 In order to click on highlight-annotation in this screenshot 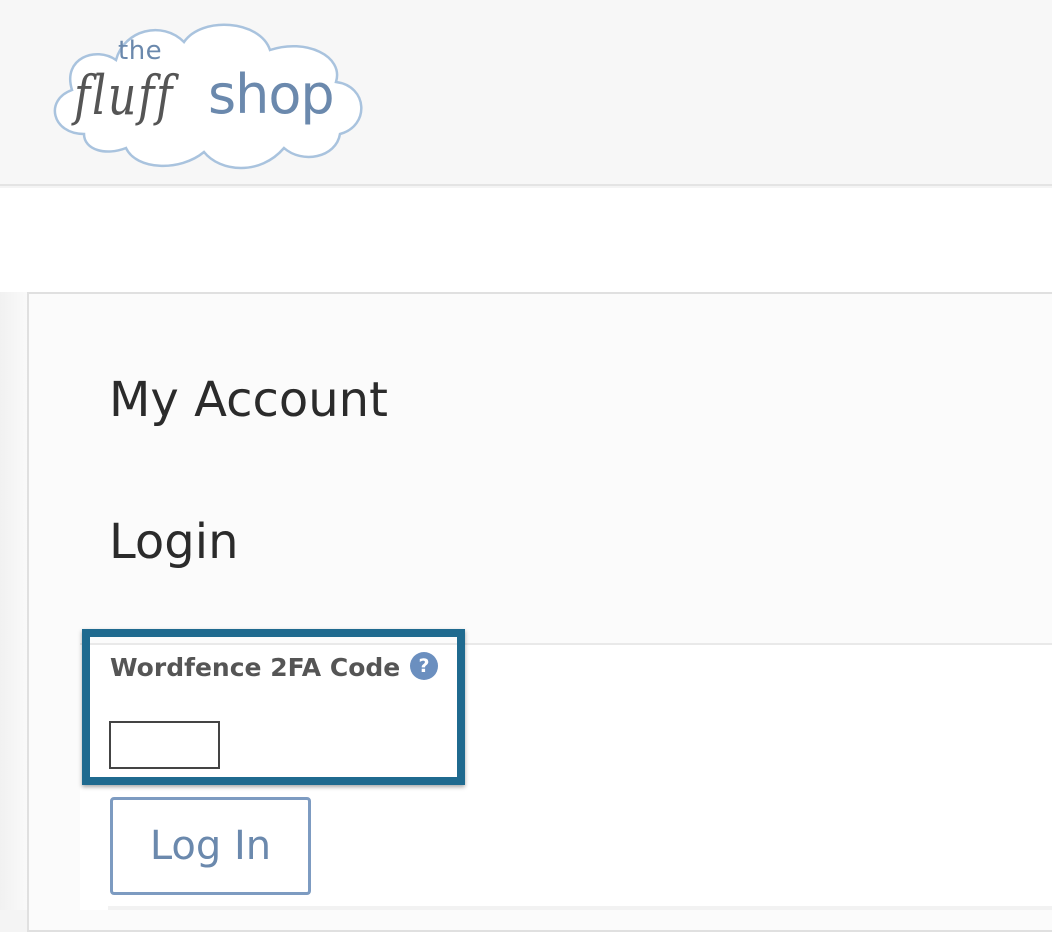, I will do `click(273, 707)`.